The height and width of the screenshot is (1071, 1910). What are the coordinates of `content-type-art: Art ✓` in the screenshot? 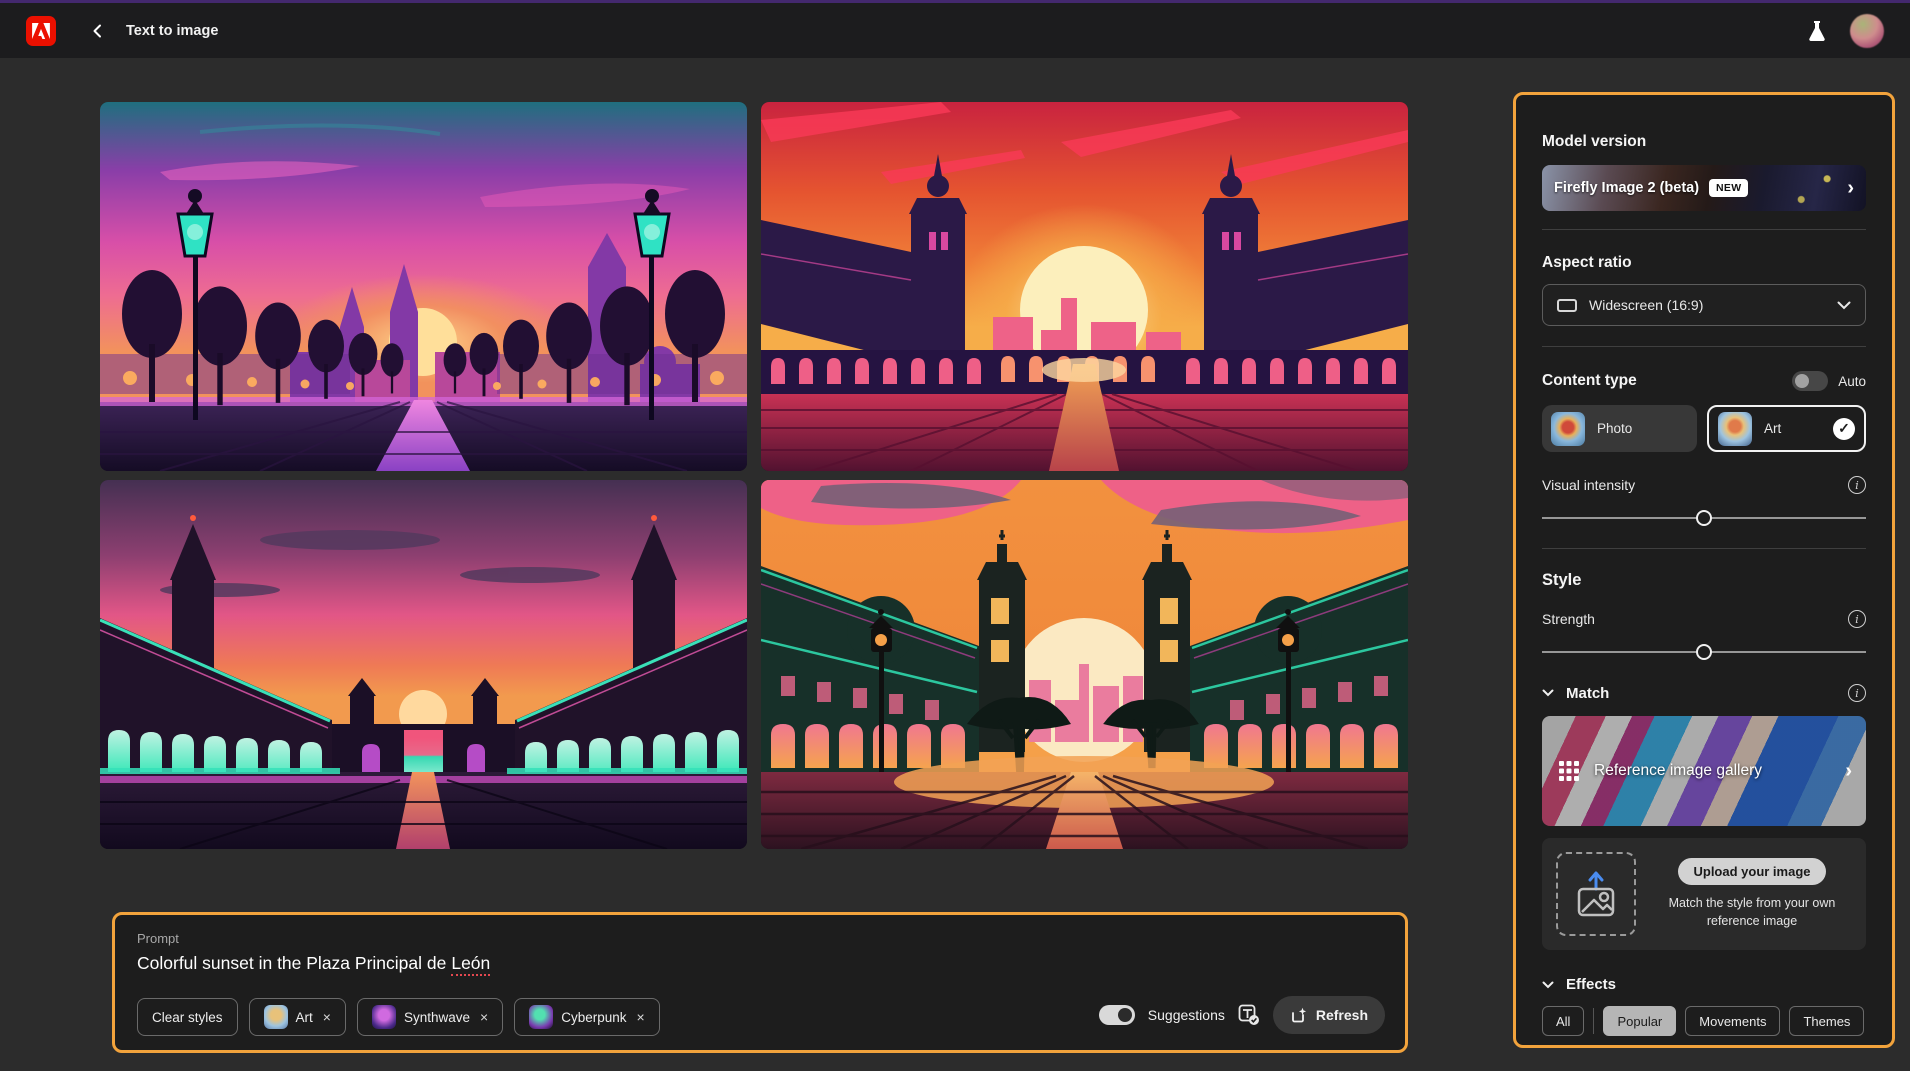 It's located at (1786, 428).